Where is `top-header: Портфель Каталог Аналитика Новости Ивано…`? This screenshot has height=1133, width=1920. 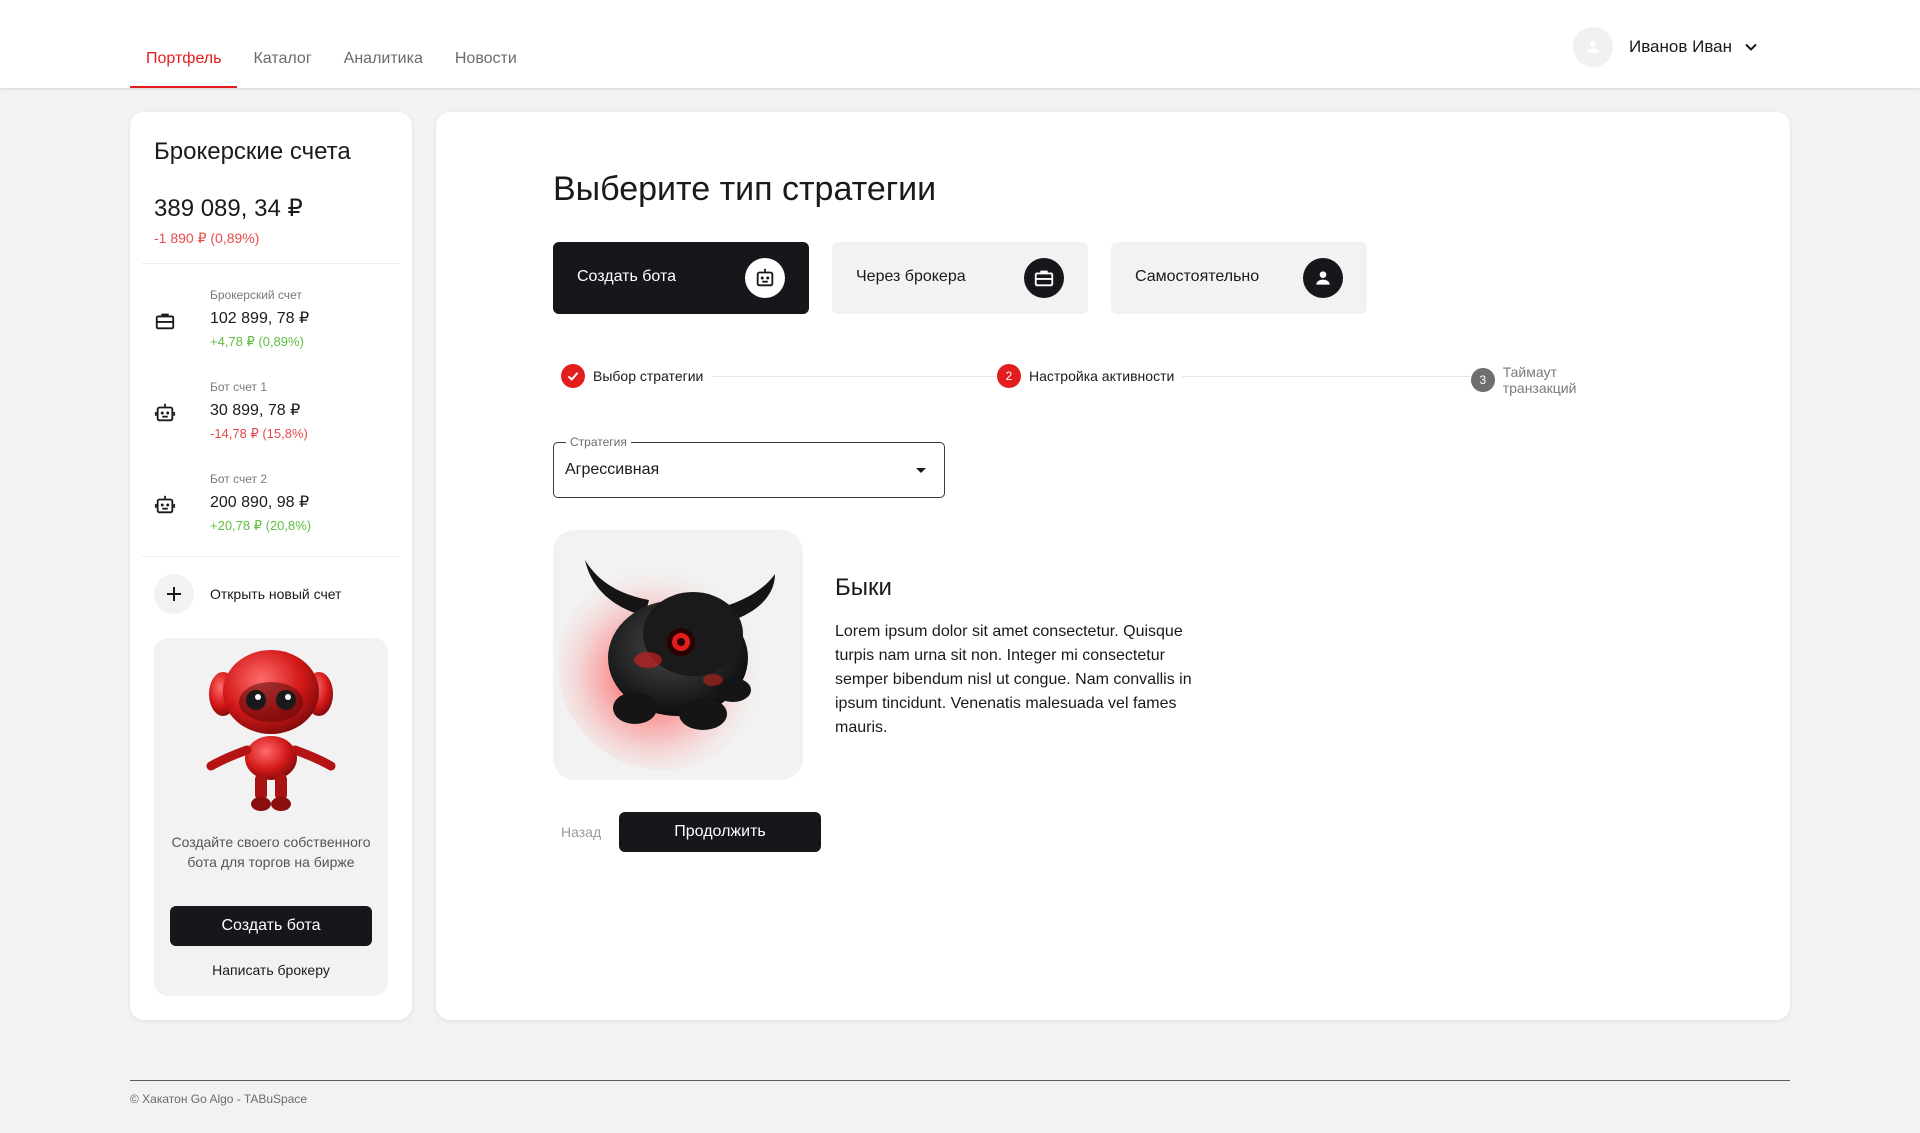 top-header: Портфель Каталог Аналитика Новости Ивано… is located at coordinates (960, 44).